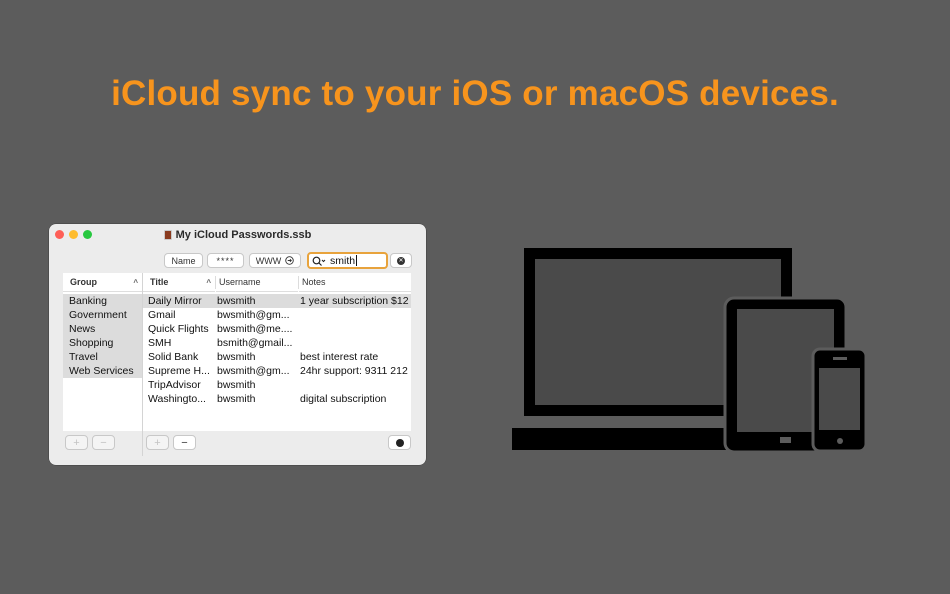 The image size is (950, 594). Describe the element at coordinates (268, 260) in the screenshot. I see `www-filter-label: WWW` at that location.